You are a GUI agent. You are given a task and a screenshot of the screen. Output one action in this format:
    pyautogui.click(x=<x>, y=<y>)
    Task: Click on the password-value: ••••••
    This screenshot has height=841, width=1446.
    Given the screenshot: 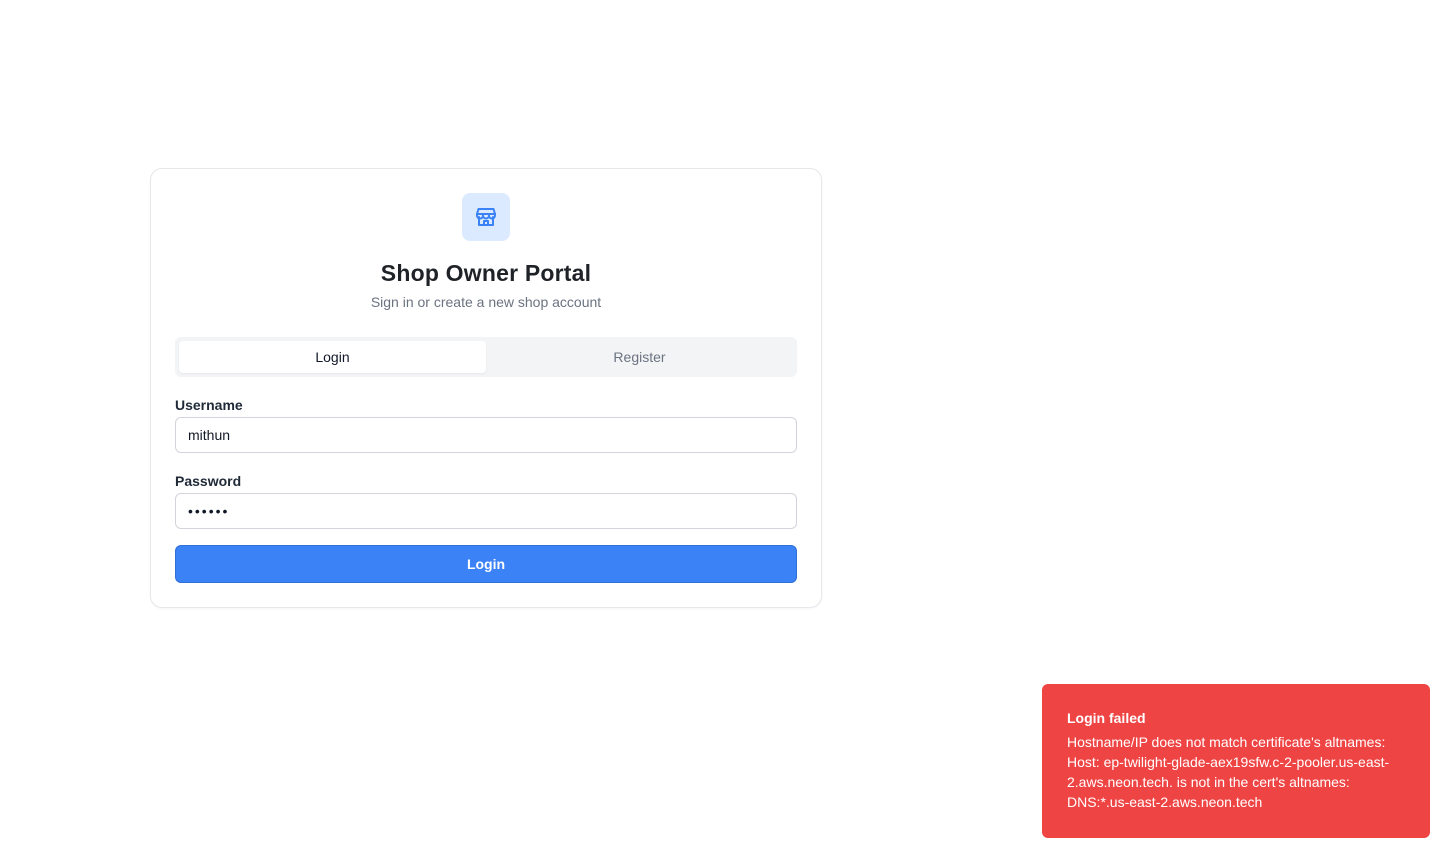 What is the action you would take?
    pyautogui.click(x=209, y=511)
    